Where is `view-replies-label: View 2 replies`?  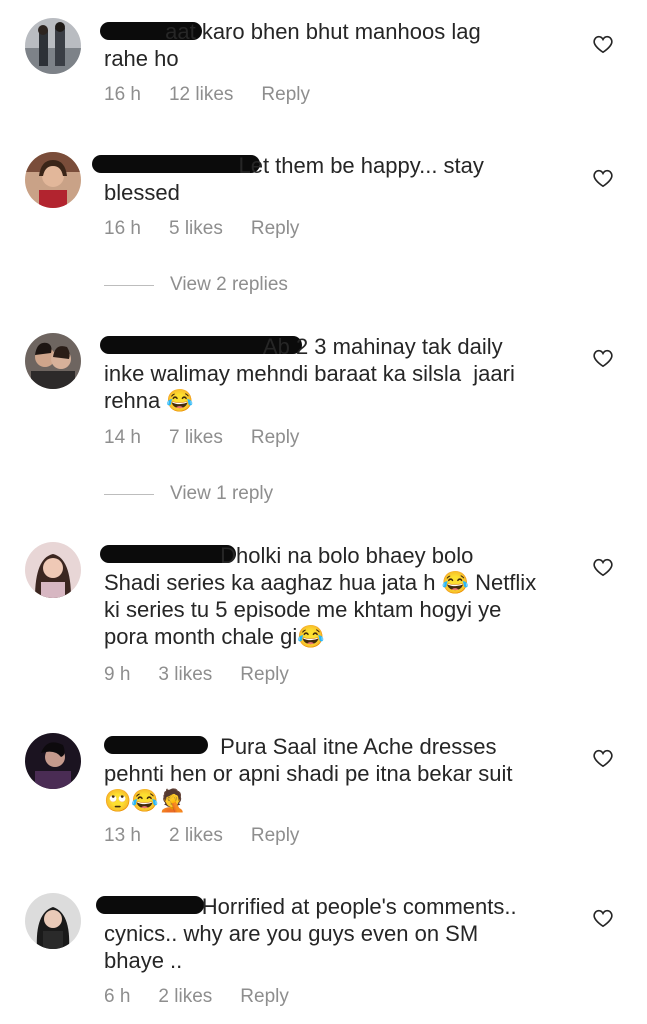 view-replies-label: View 2 replies is located at coordinates (229, 284).